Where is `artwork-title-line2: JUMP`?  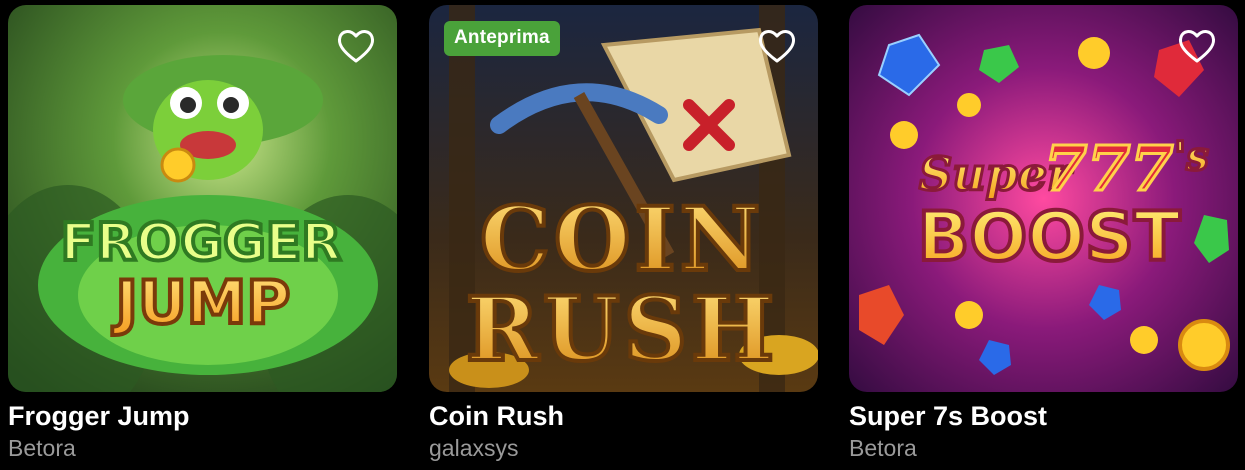 artwork-title-line2: JUMP is located at coordinates (201, 303).